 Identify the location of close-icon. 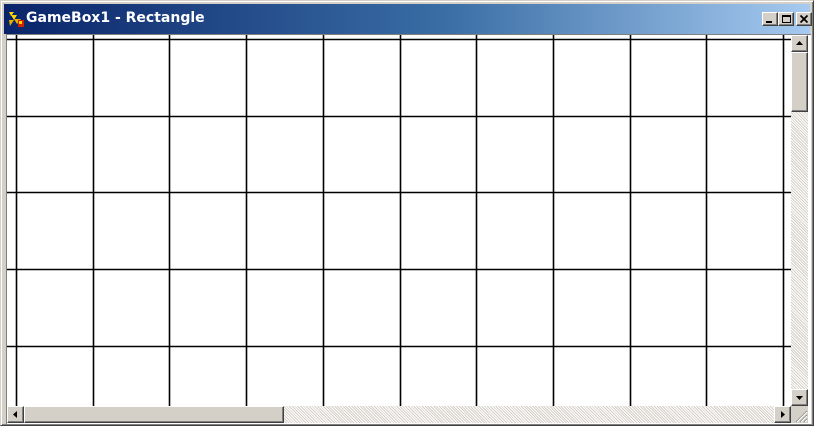
(804, 19).